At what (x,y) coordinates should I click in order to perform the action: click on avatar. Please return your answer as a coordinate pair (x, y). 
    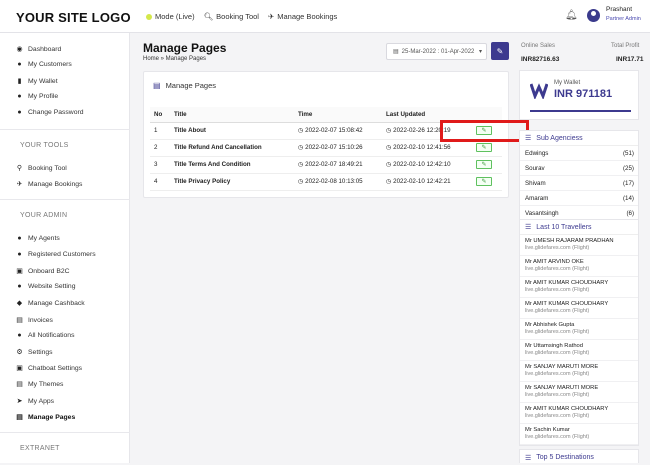
    Looking at the image, I should click on (593, 15).